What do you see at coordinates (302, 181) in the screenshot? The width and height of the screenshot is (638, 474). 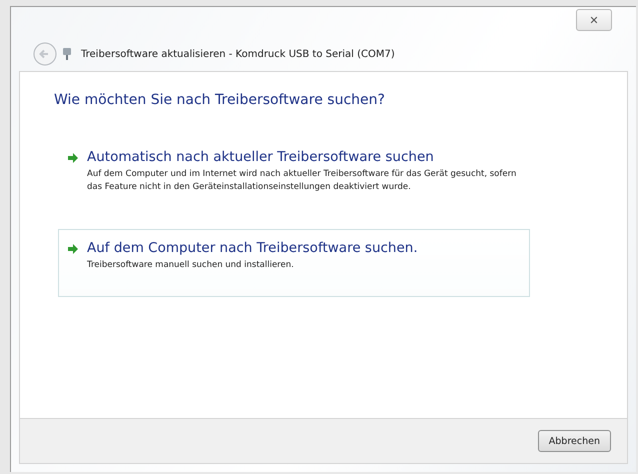 I see `option-description: Auf dem Computer und im Internet wird nach aktueller Treibersoftware für das Gerät gesucht, sofern das Feature nicht in den Geräteinstallationseinstellungen deaktiviert wurde.` at bounding box center [302, 181].